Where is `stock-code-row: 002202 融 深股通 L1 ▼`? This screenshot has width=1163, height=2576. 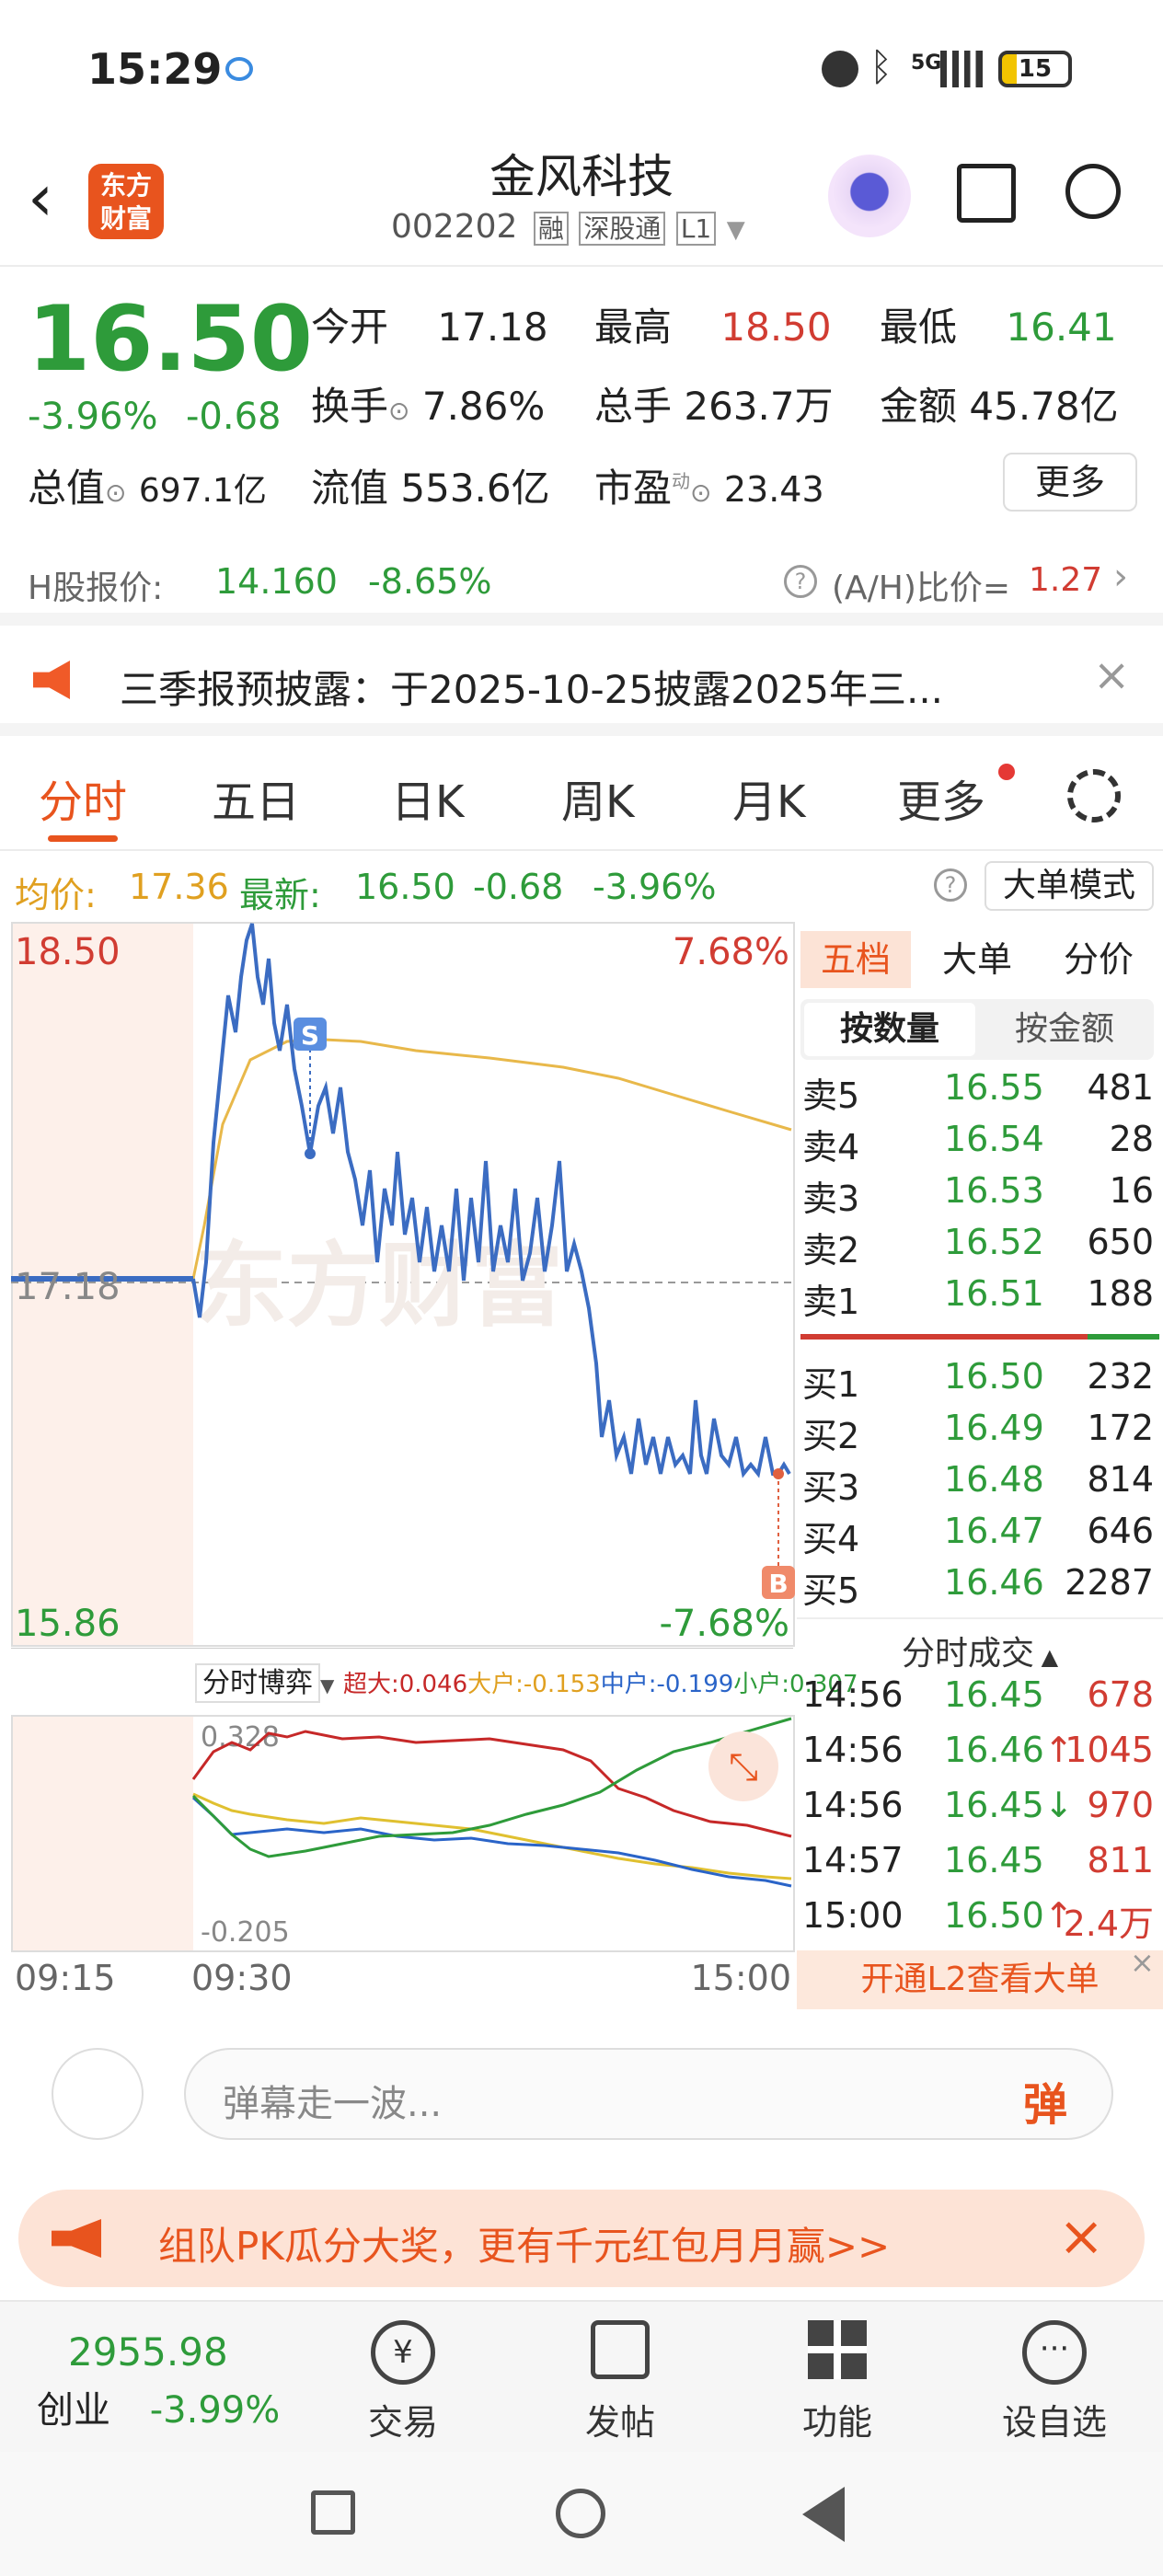 stock-code-row: 002202 融 深股通 L1 ▼ is located at coordinates (568, 227).